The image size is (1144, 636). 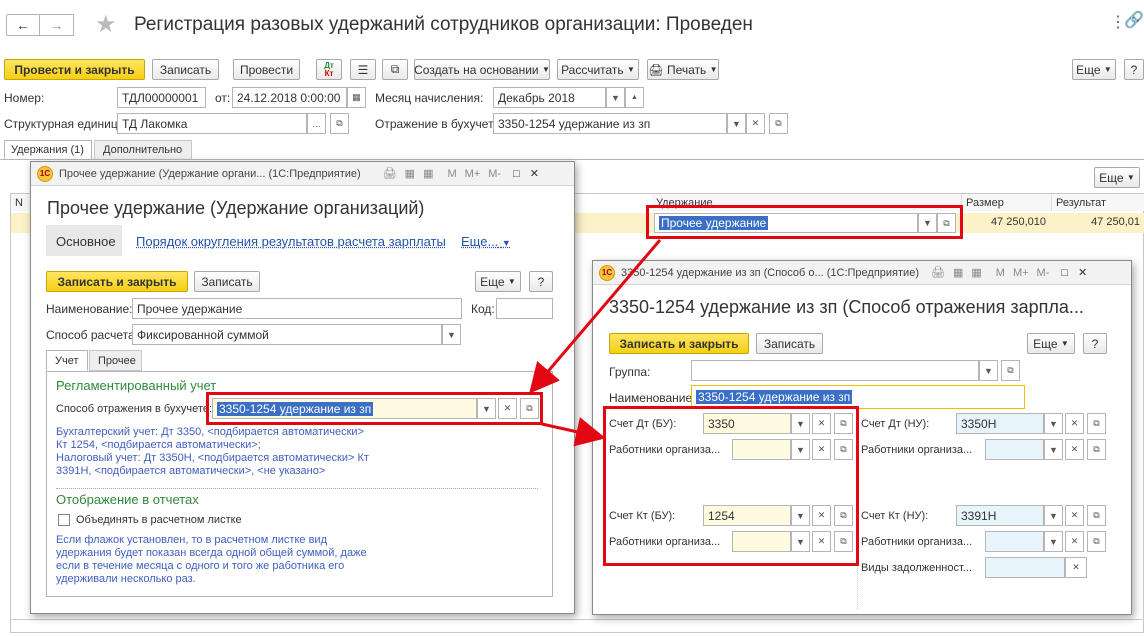 I want to click on form-title: Прочее удержание (Удержание организаций), so click(x=236, y=208).